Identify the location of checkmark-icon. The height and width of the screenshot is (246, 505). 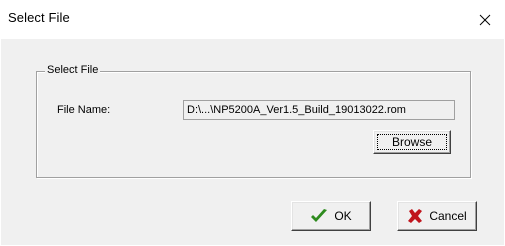
(319, 216).